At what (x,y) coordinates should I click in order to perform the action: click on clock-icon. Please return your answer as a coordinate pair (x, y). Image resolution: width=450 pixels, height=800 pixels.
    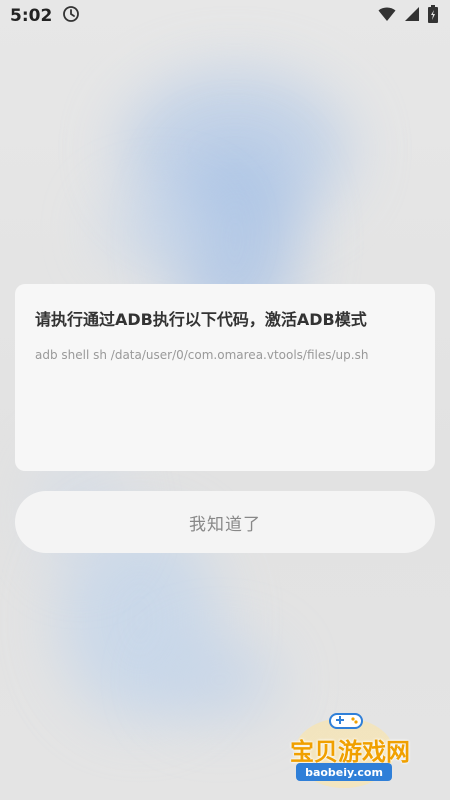
    Looking at the image, I should click on (71, 16).